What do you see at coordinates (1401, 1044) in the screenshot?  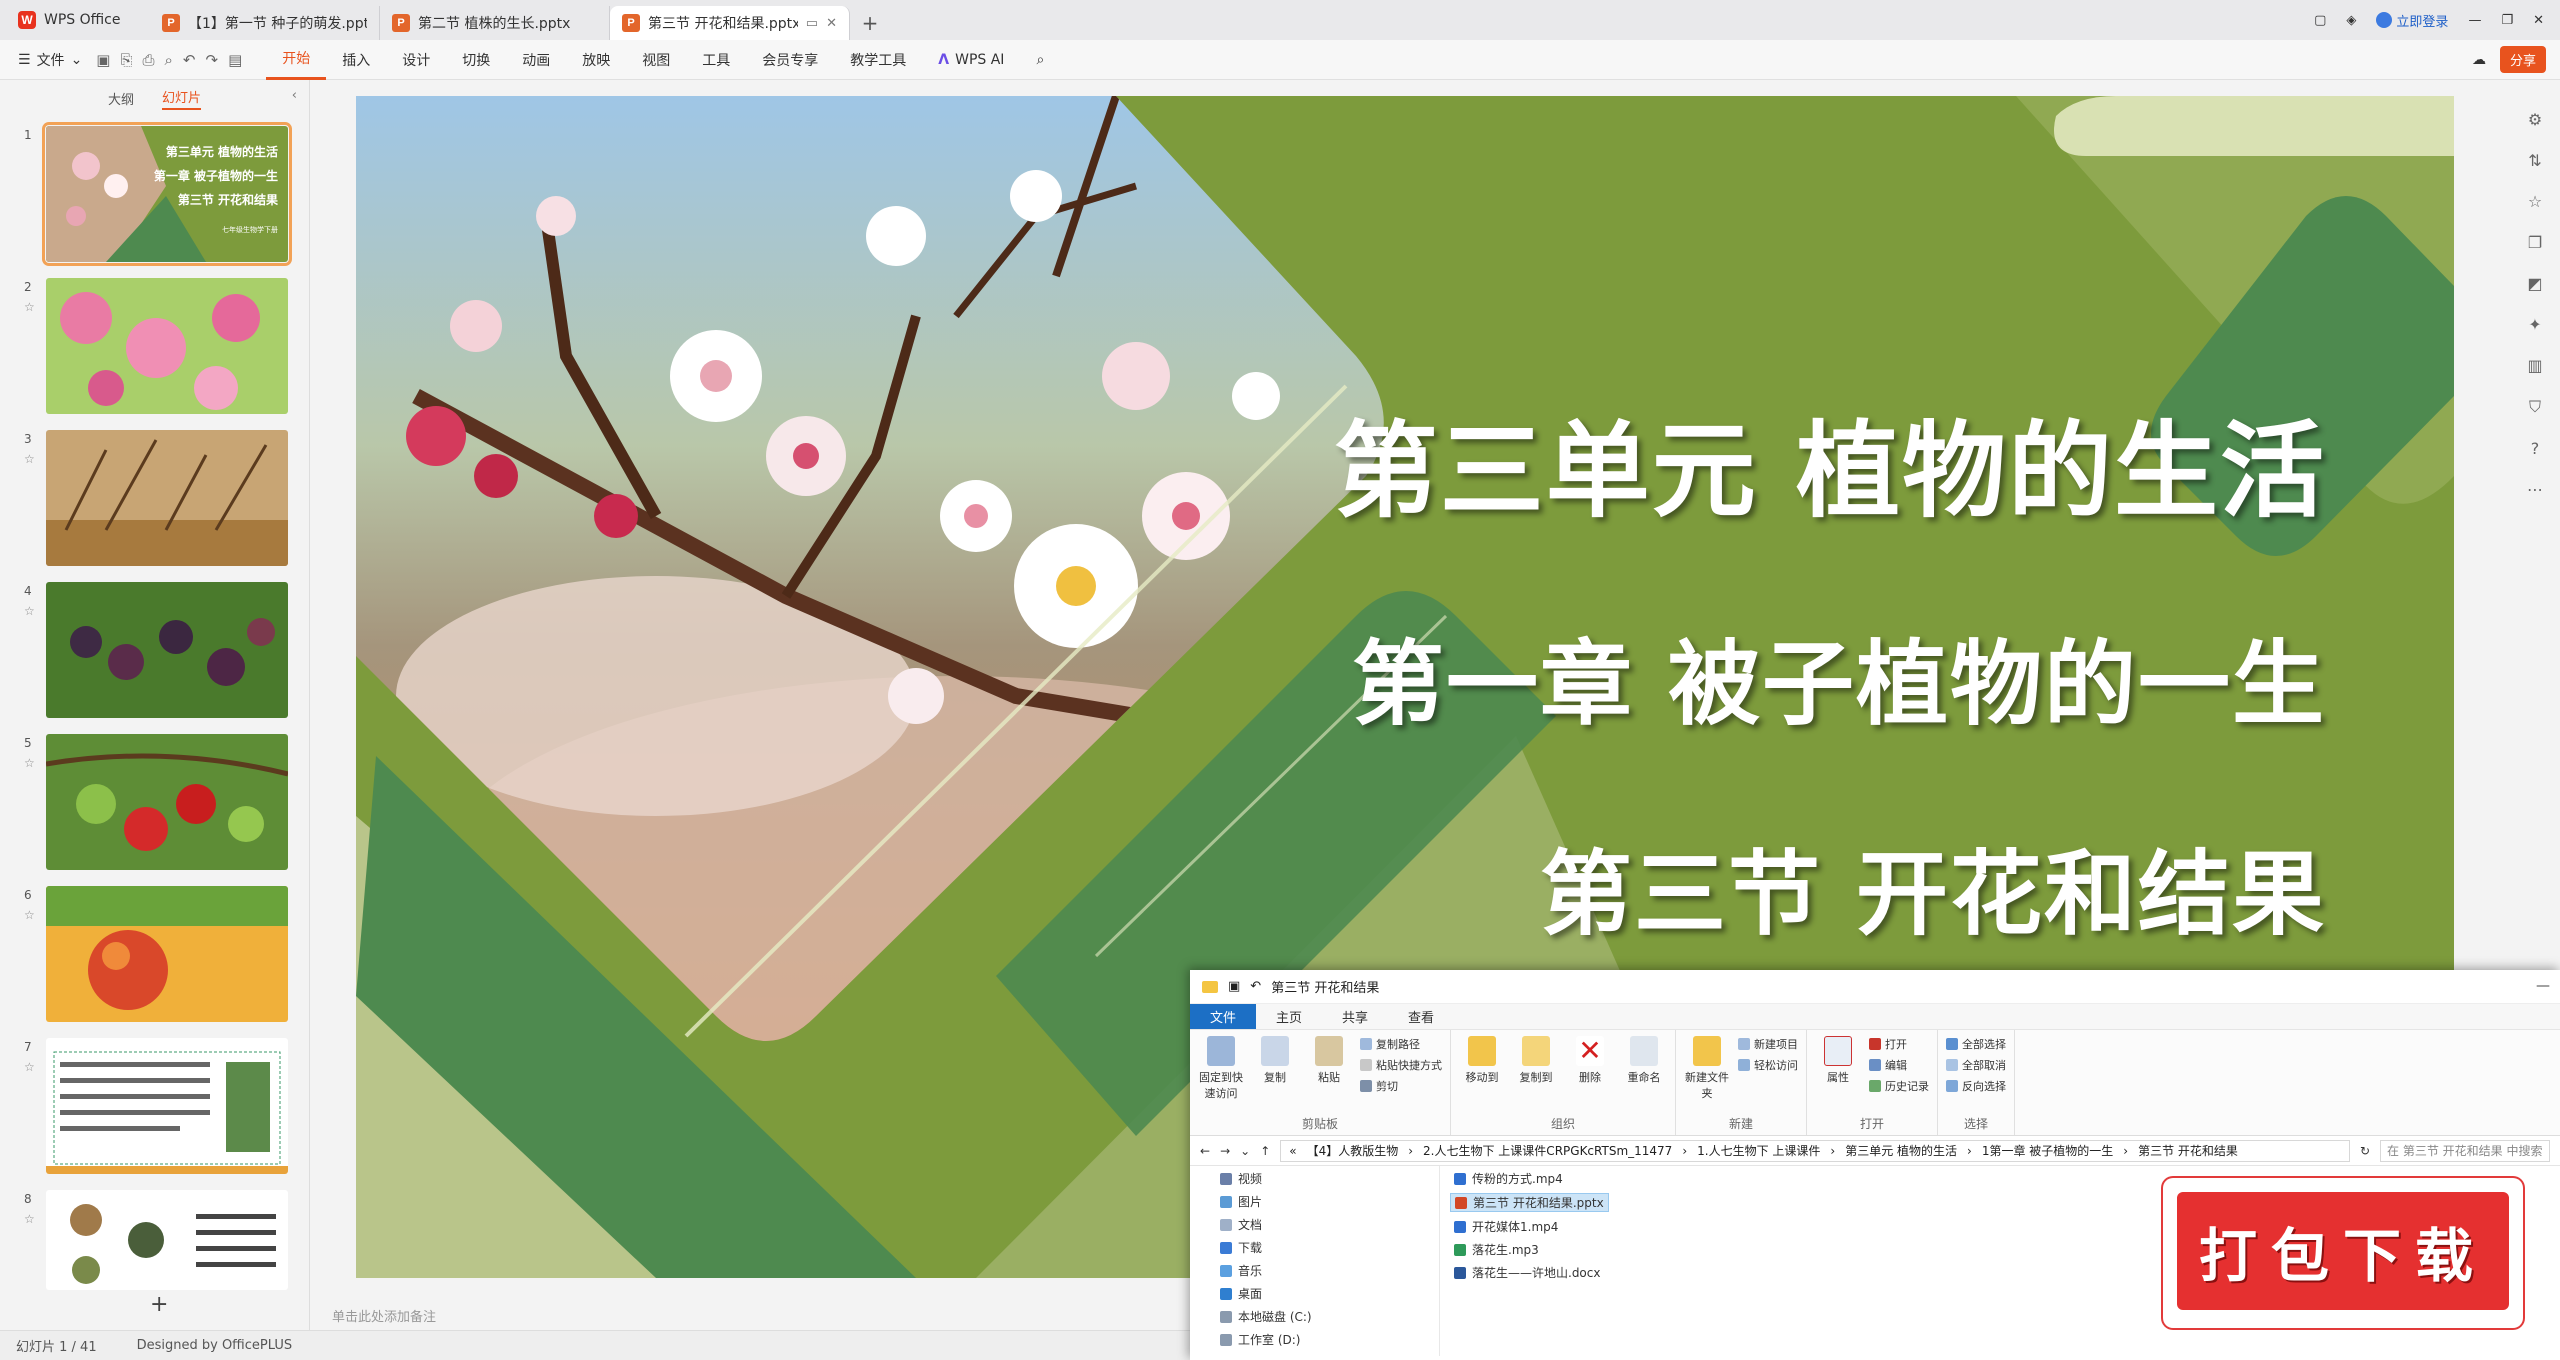 I see `copy-path-button: 复制路径` at bounding box center [1401, 1044].